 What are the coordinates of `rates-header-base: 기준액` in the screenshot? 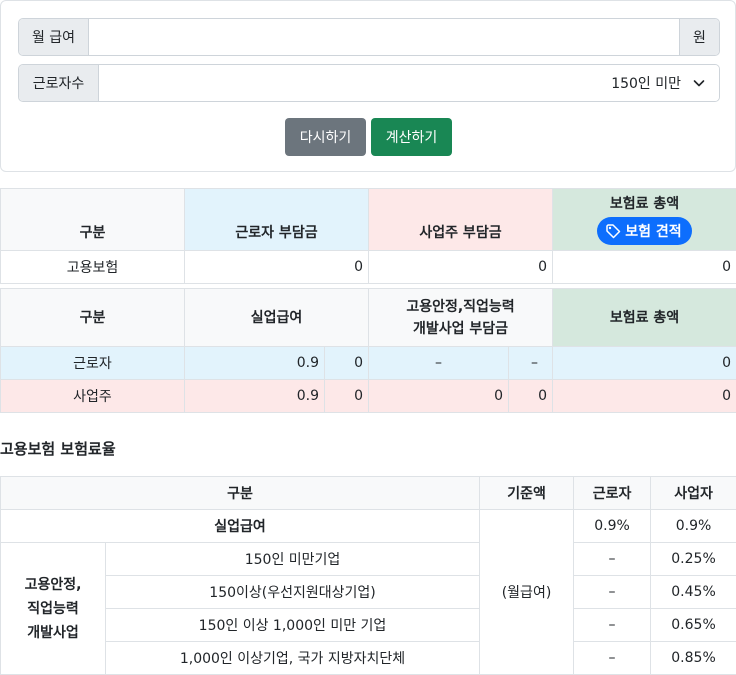 It's located at (527, 493).